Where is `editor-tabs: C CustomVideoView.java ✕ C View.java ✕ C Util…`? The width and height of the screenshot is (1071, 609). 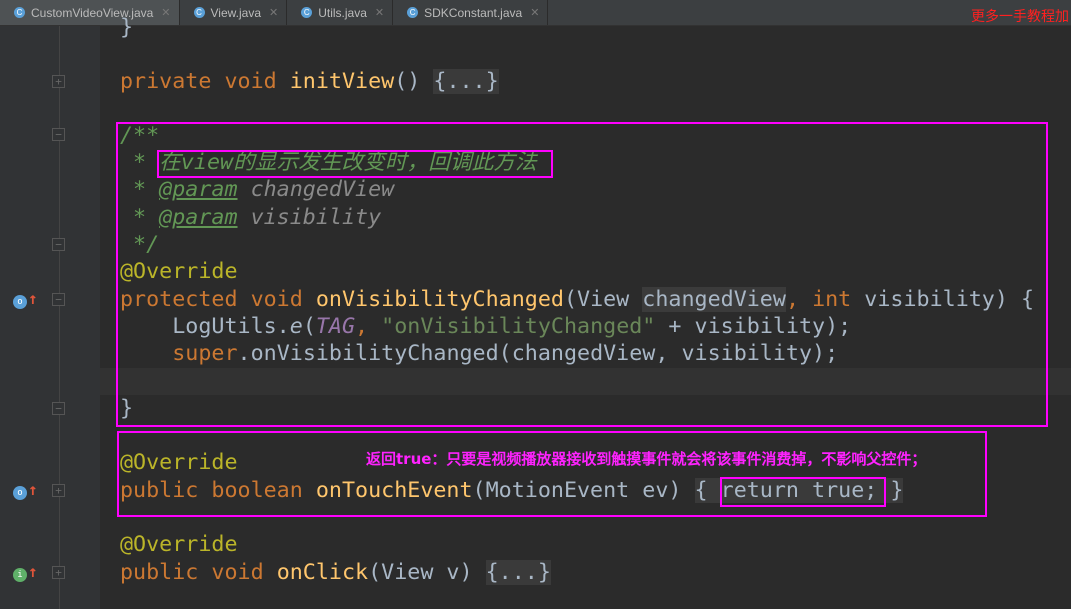
editor-tabs: C CustomVideoView.java ✕ C View.java ✕ C Util… is located at coordinates (535, 13).